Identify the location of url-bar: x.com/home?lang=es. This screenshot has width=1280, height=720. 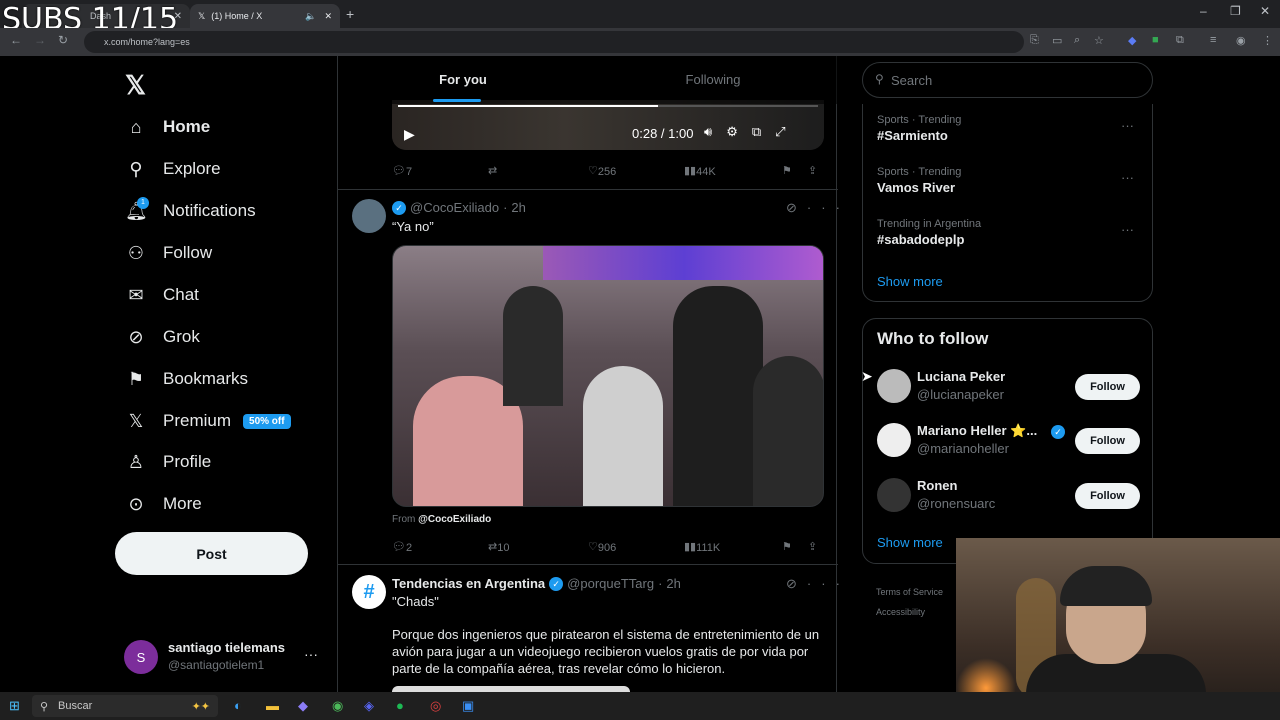
(554, 42).